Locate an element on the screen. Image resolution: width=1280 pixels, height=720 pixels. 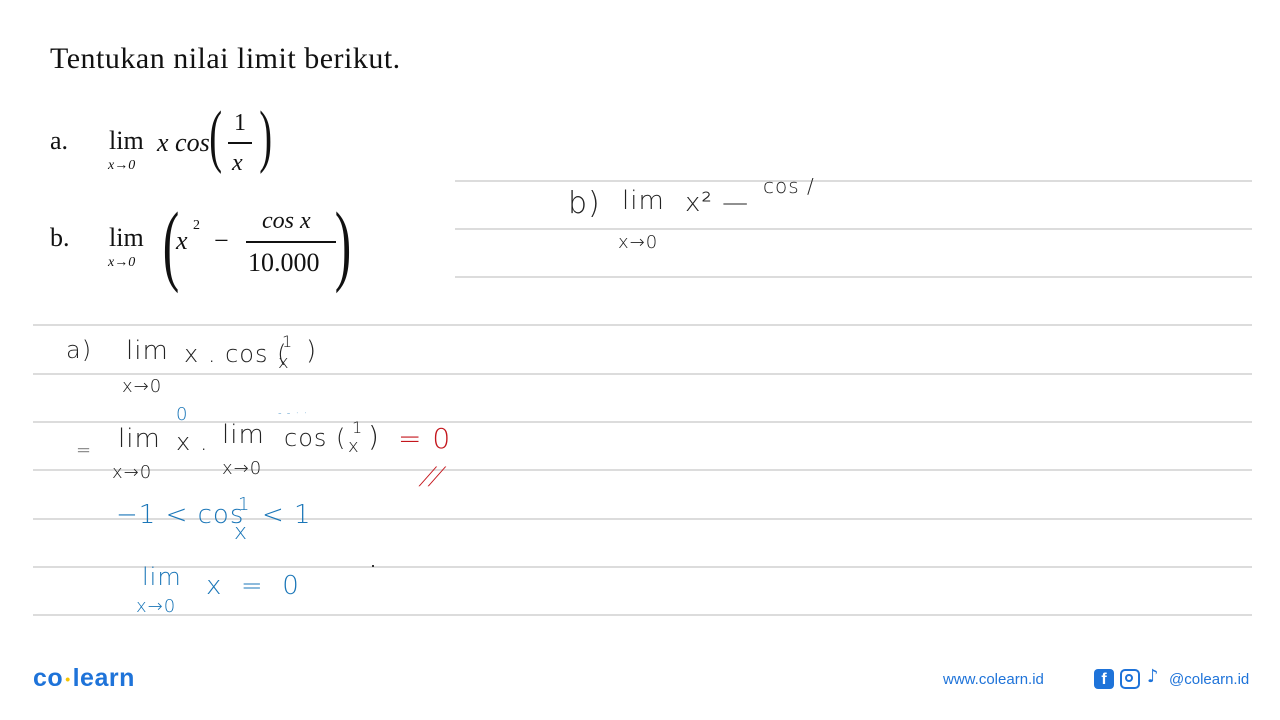
problem-b-label: b. is located at coordinates (60, 237).